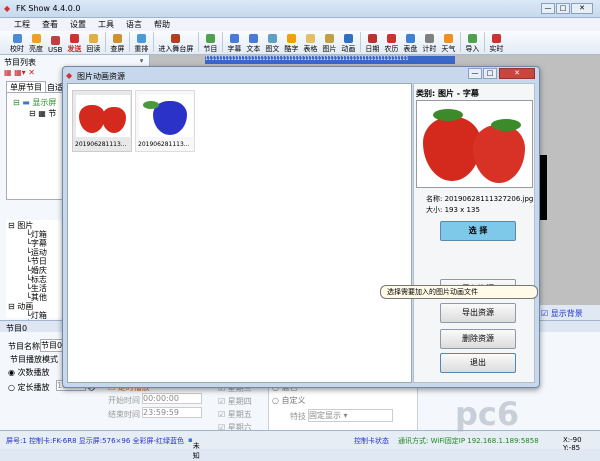 The image size is (600, 461). I want to click on toolbar-button: 进入舞台屏, so click(175, 44).